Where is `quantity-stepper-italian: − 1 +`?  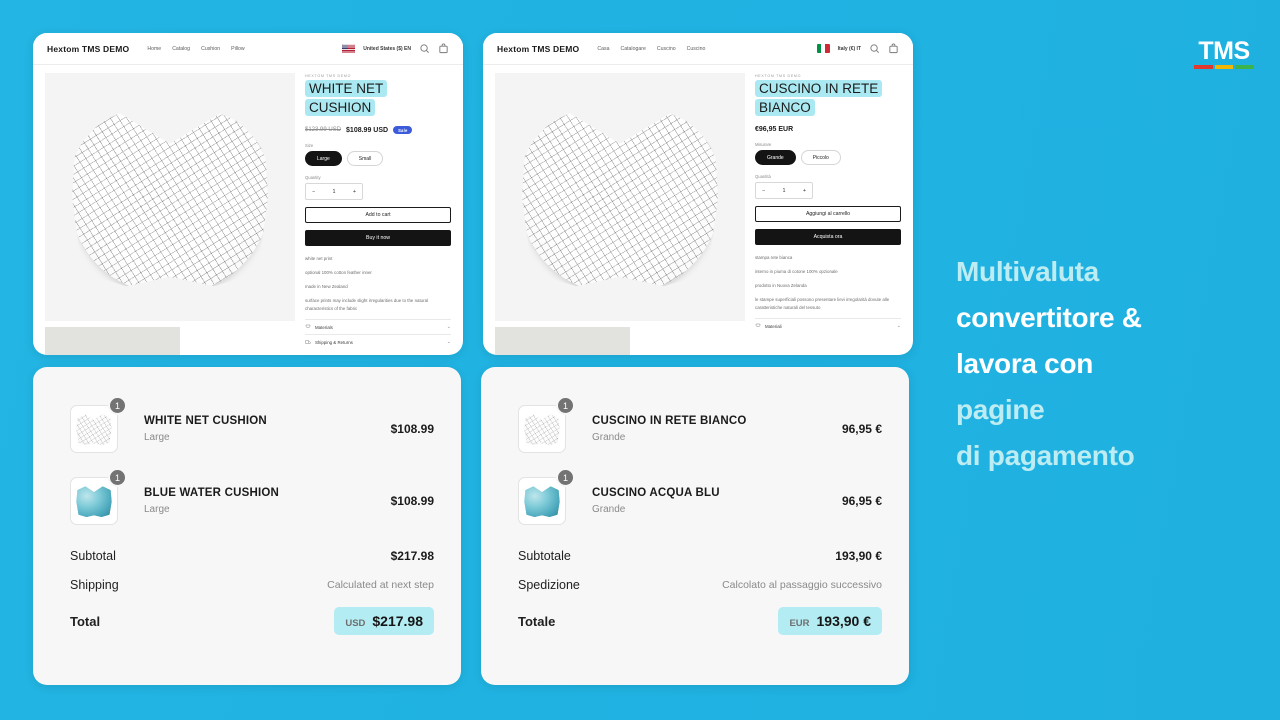
quantity-stepper-italian: − 1 + is located at coordinates (784, 190).